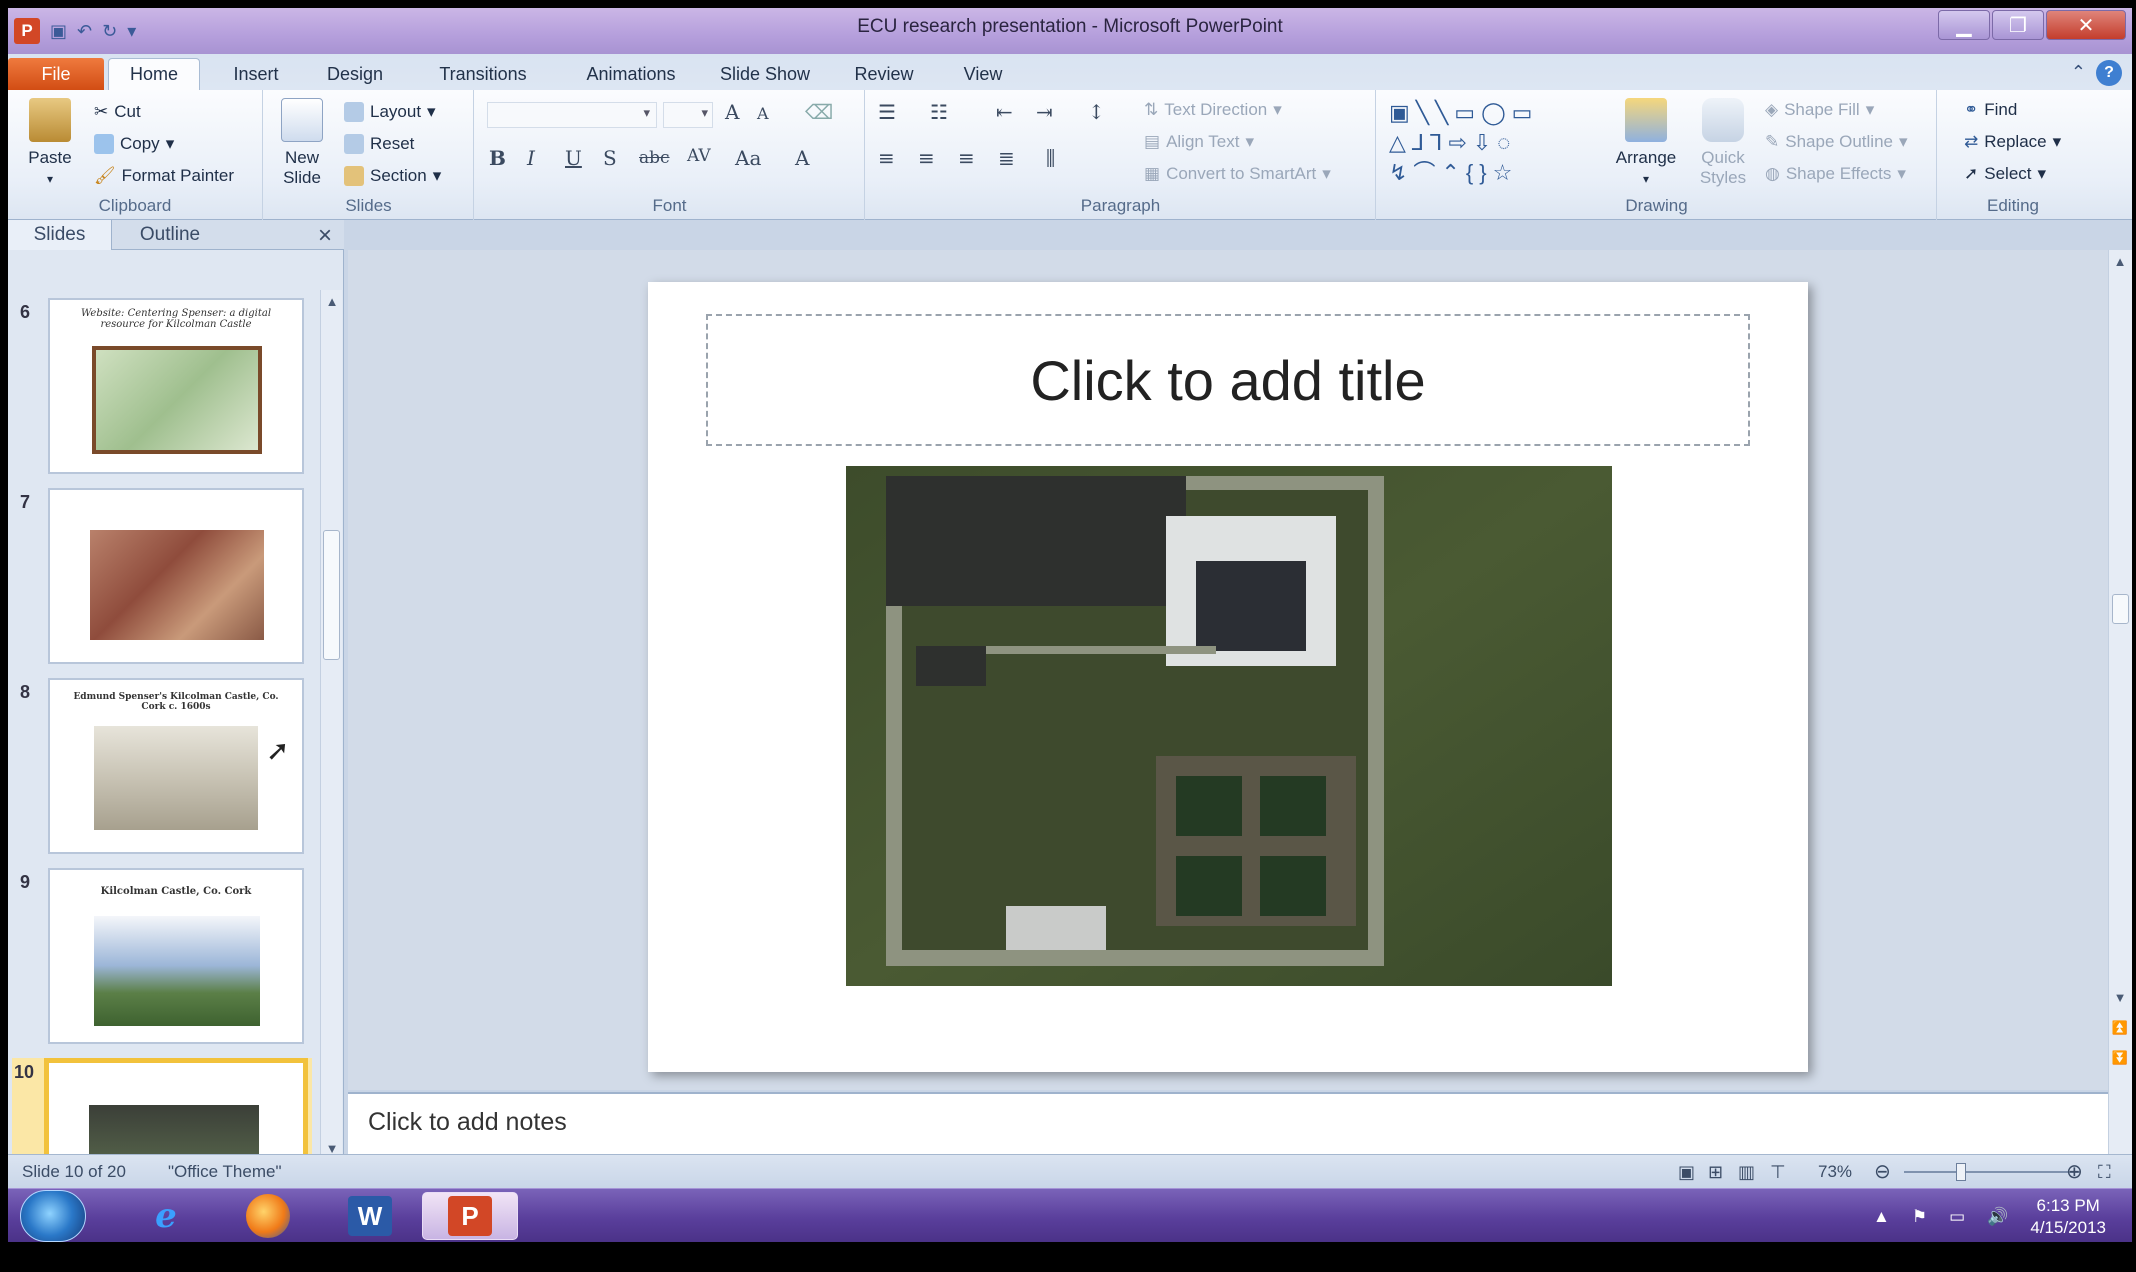 The image size is (2136, 1272). Describe the element at coordinates (983, 74) in the screenshot. I see `tab-view: View` at that location.